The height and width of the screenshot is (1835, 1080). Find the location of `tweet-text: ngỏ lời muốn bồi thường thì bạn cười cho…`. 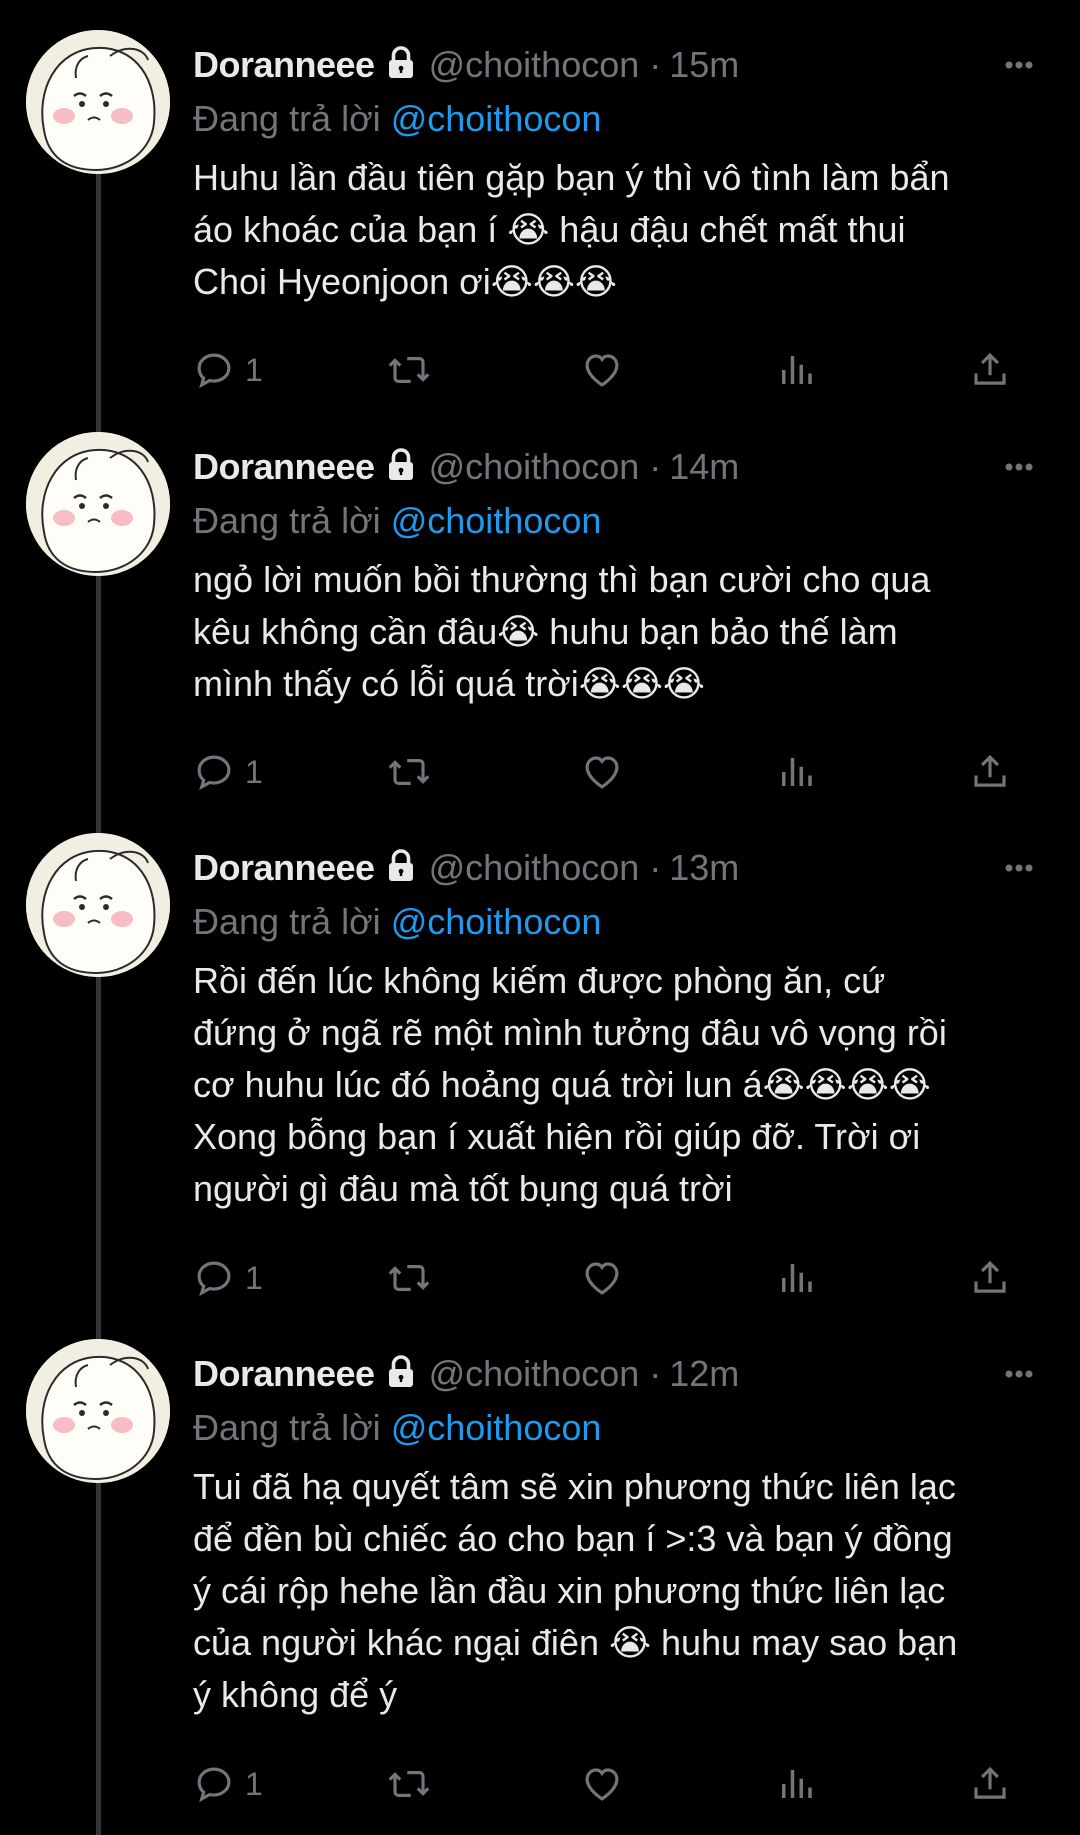

tweet-text: ngỏ lời muốn bồi thường thì bạn cười cho… is located at coordinates (562, 631).